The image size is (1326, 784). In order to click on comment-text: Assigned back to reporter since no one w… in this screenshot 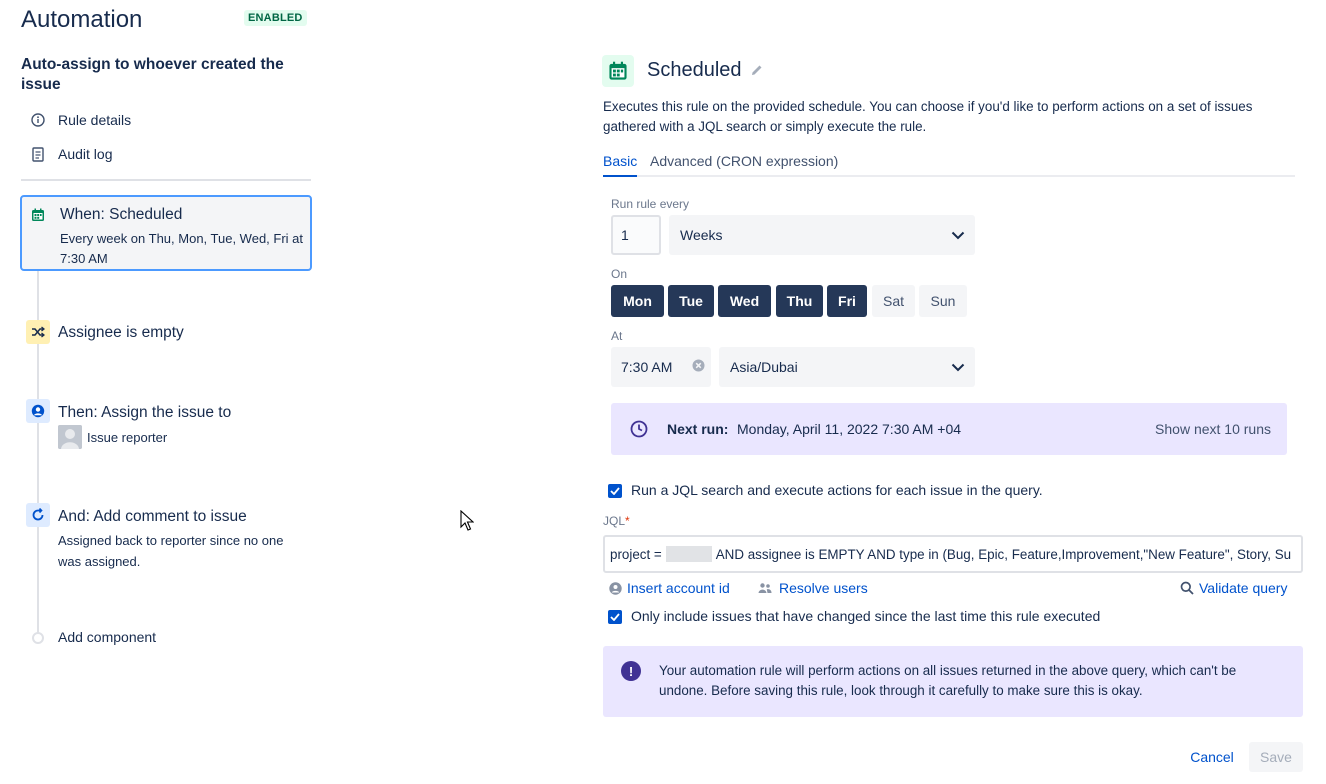, I will do `click(171, 551)`.